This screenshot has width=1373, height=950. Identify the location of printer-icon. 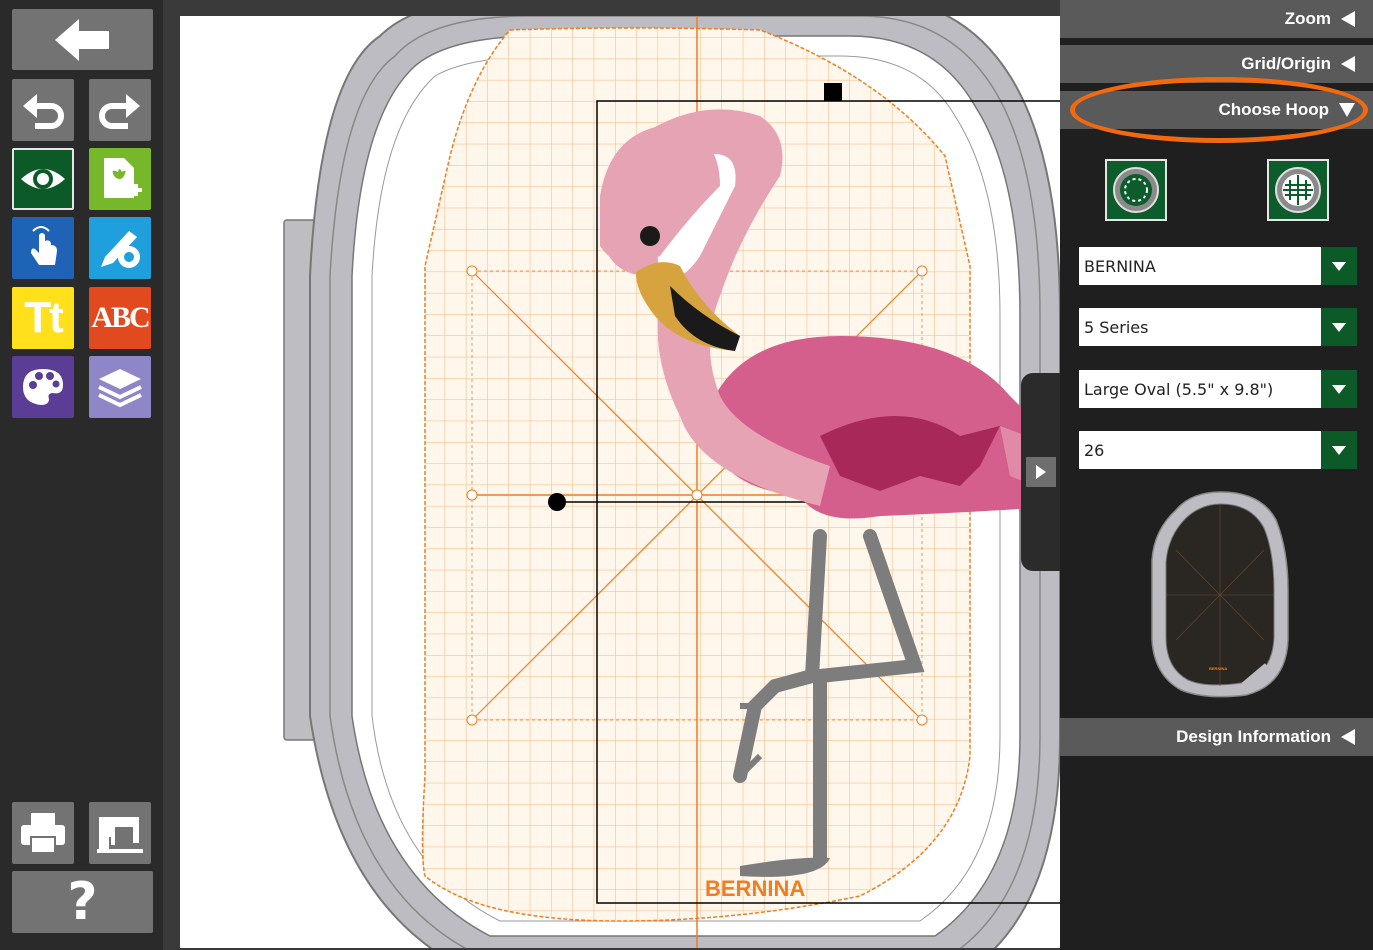
(43, 833).